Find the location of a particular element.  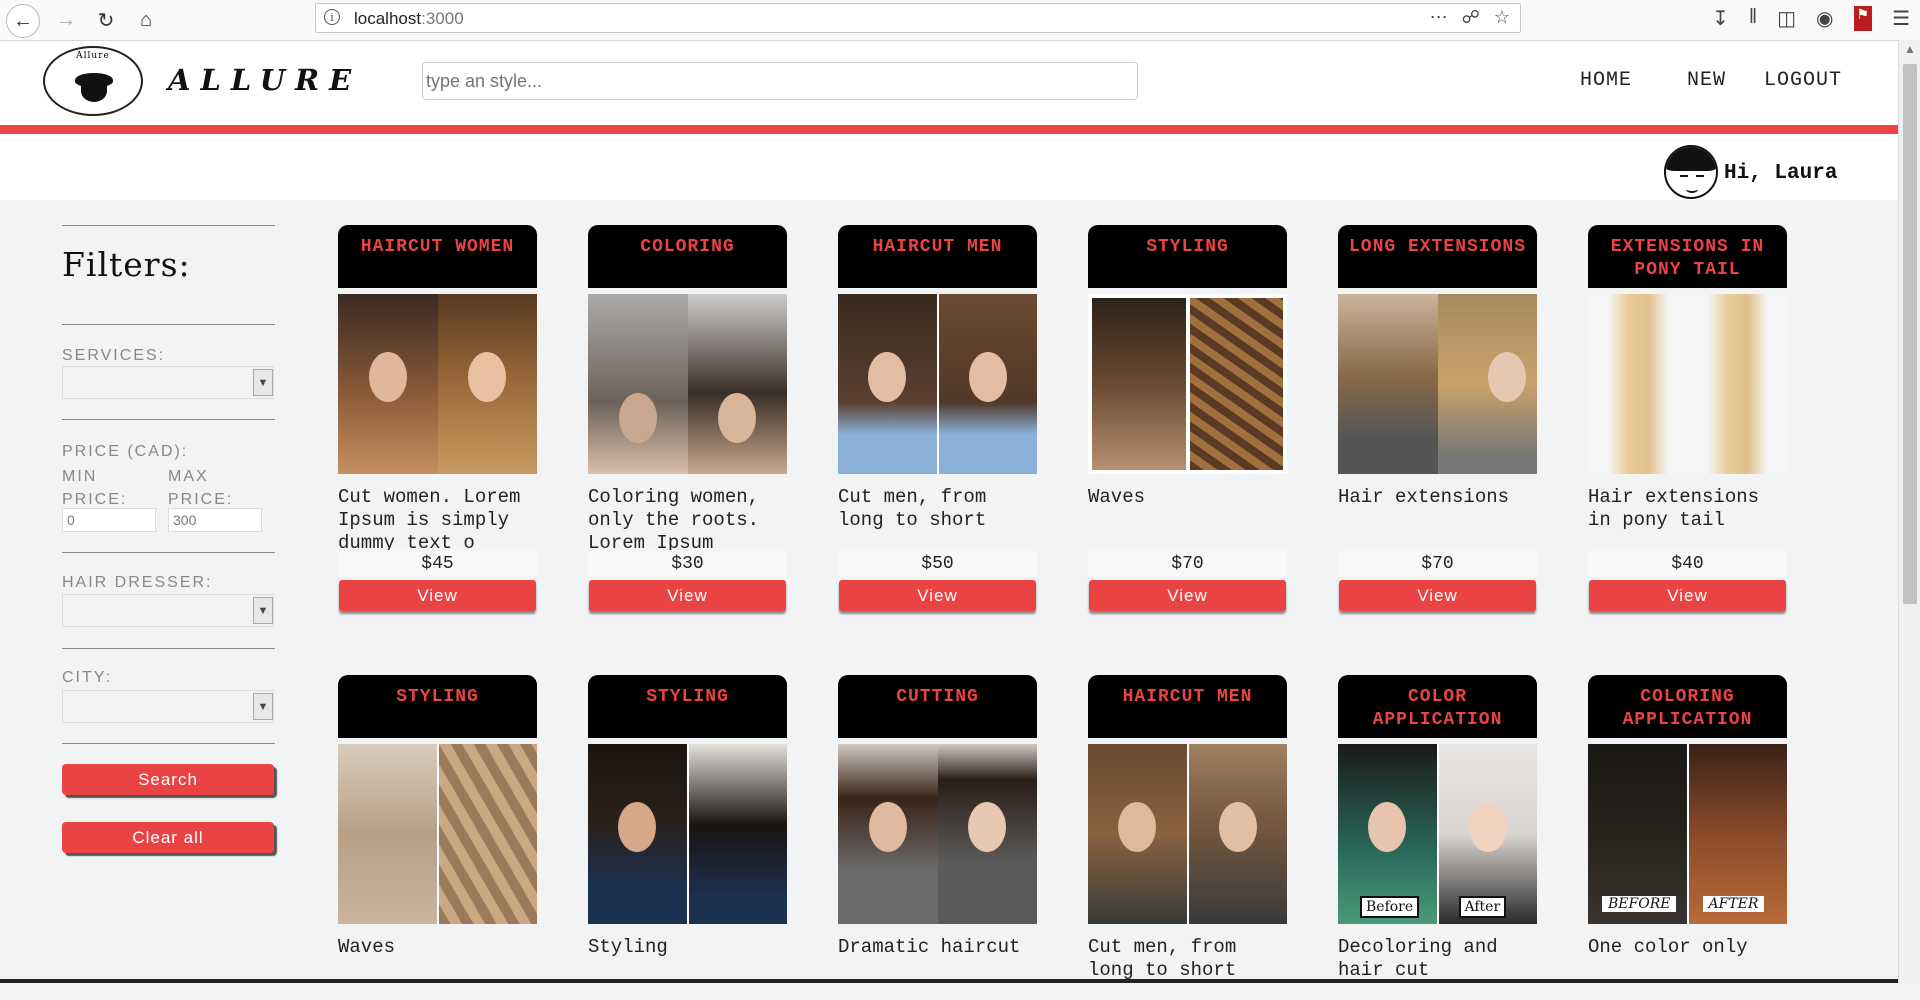

services-select: ▼ is located at coordinates (168, 382).